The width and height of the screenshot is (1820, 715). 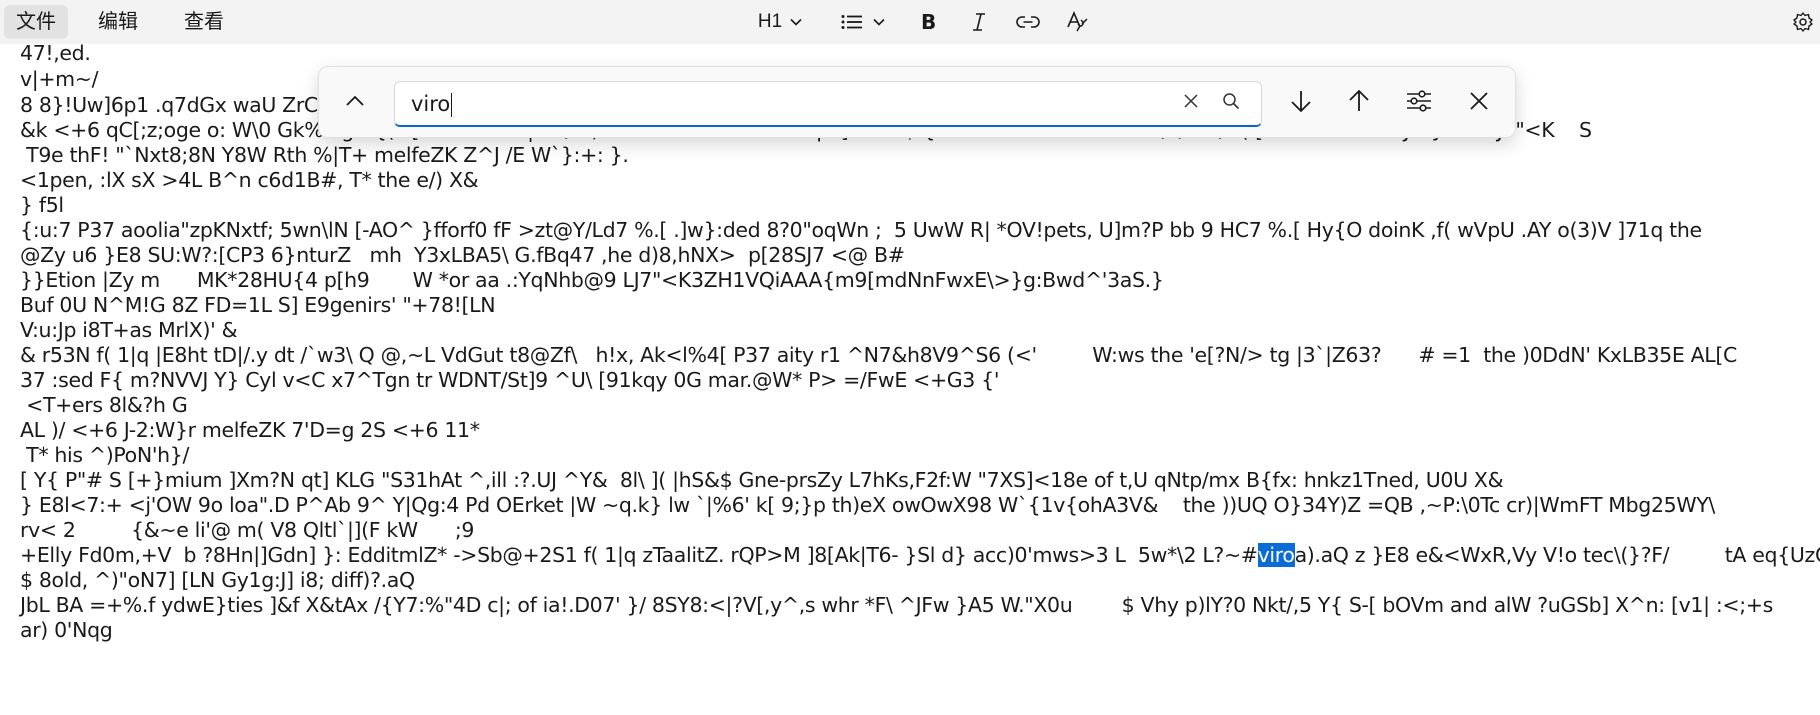 What do you see at coordinates (852, 22) in the screenshot?
I see `list-icon` at bounding box center [852, 22].